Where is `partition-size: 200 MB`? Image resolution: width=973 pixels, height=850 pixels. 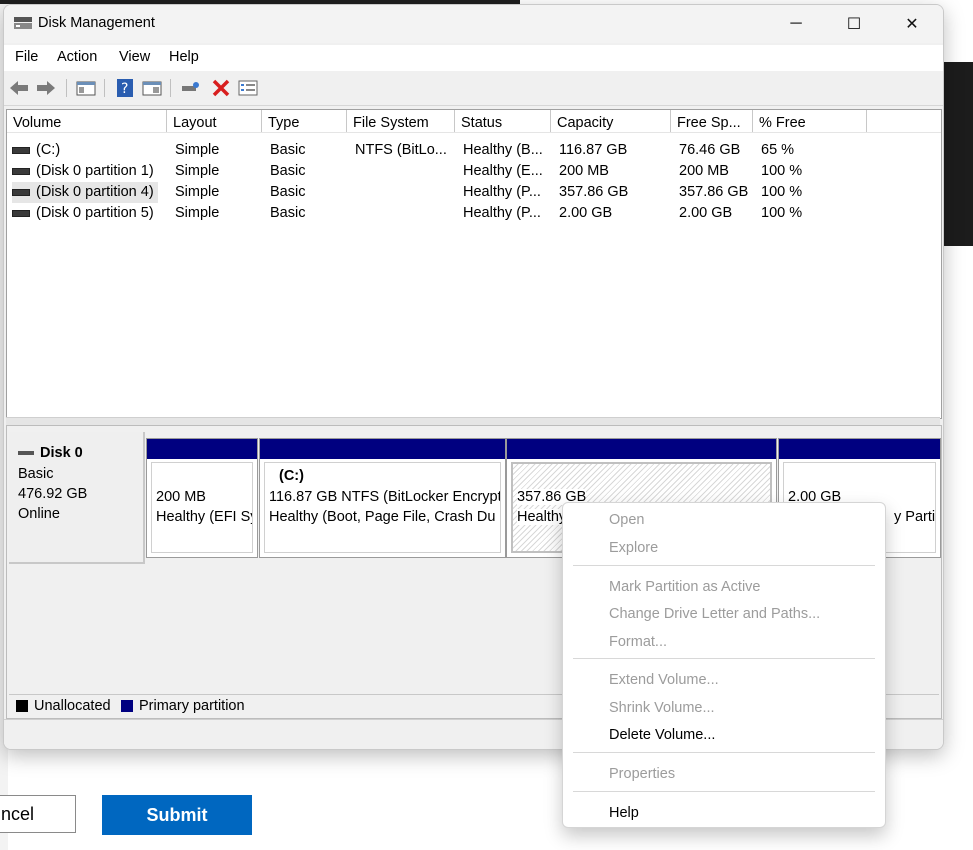
partition-size: 200 MB is located at coordinates (181, 497).